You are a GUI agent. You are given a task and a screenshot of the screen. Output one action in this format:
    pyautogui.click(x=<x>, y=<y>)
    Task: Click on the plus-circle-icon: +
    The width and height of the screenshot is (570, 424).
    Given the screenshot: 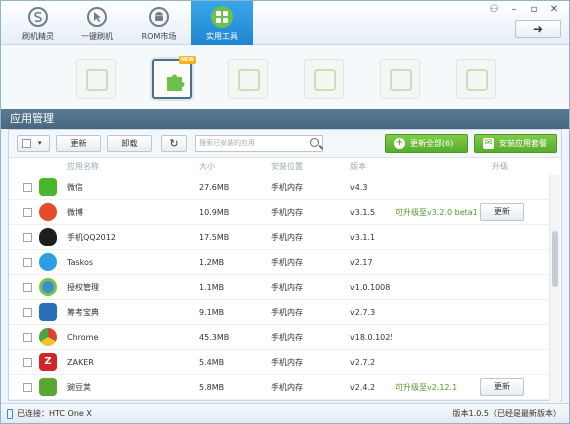 What is the action you would take?
    pyautogui.click(x=399, y=143)
    